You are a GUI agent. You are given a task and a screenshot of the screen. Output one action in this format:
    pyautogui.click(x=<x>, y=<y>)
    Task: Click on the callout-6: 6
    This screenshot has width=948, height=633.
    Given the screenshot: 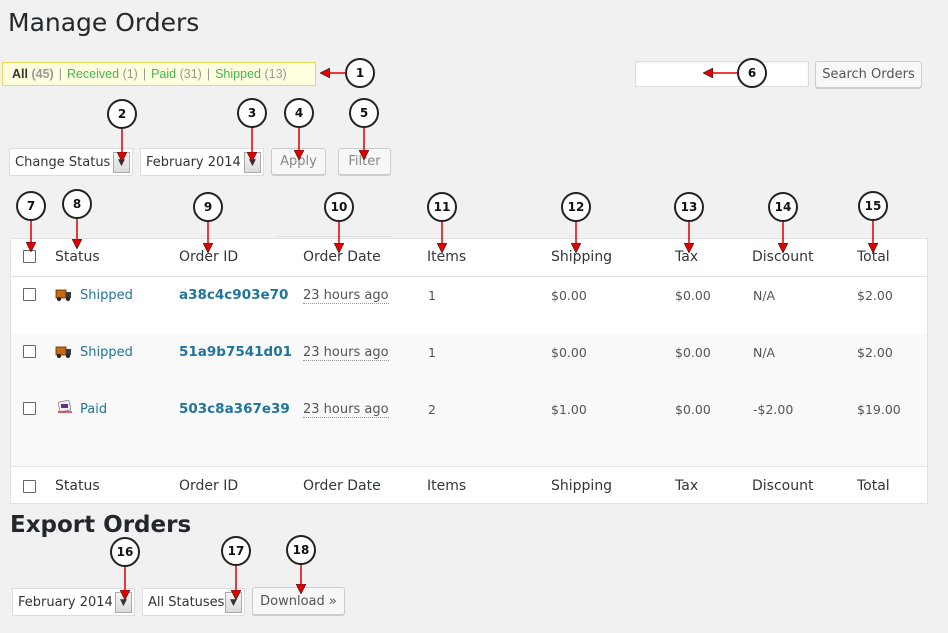 What is the action you would take?
    pyautogui.click(x=752, y=73)
    